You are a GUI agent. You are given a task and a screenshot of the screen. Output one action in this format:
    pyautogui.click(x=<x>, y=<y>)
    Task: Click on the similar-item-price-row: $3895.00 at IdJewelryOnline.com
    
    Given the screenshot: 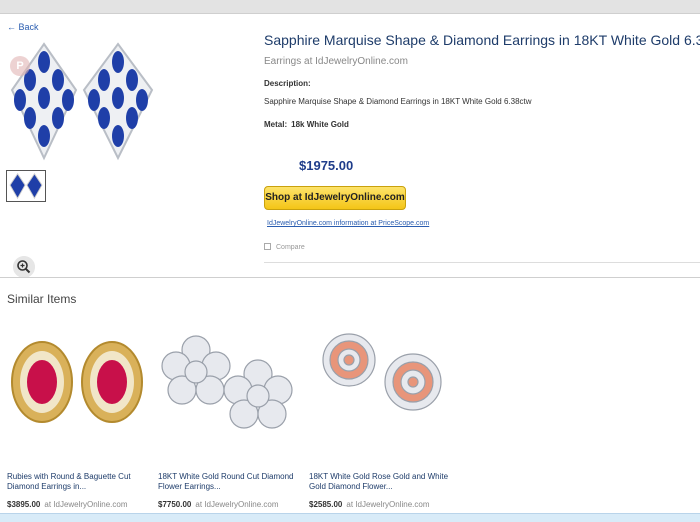 What is the action you would take?
    pyautogui.click(x=67, y=504)
    